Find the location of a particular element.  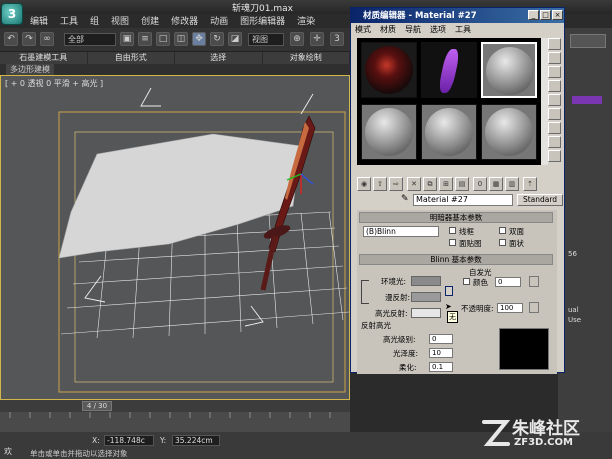

material-navigator-icon is located at coordinates (554, 156).